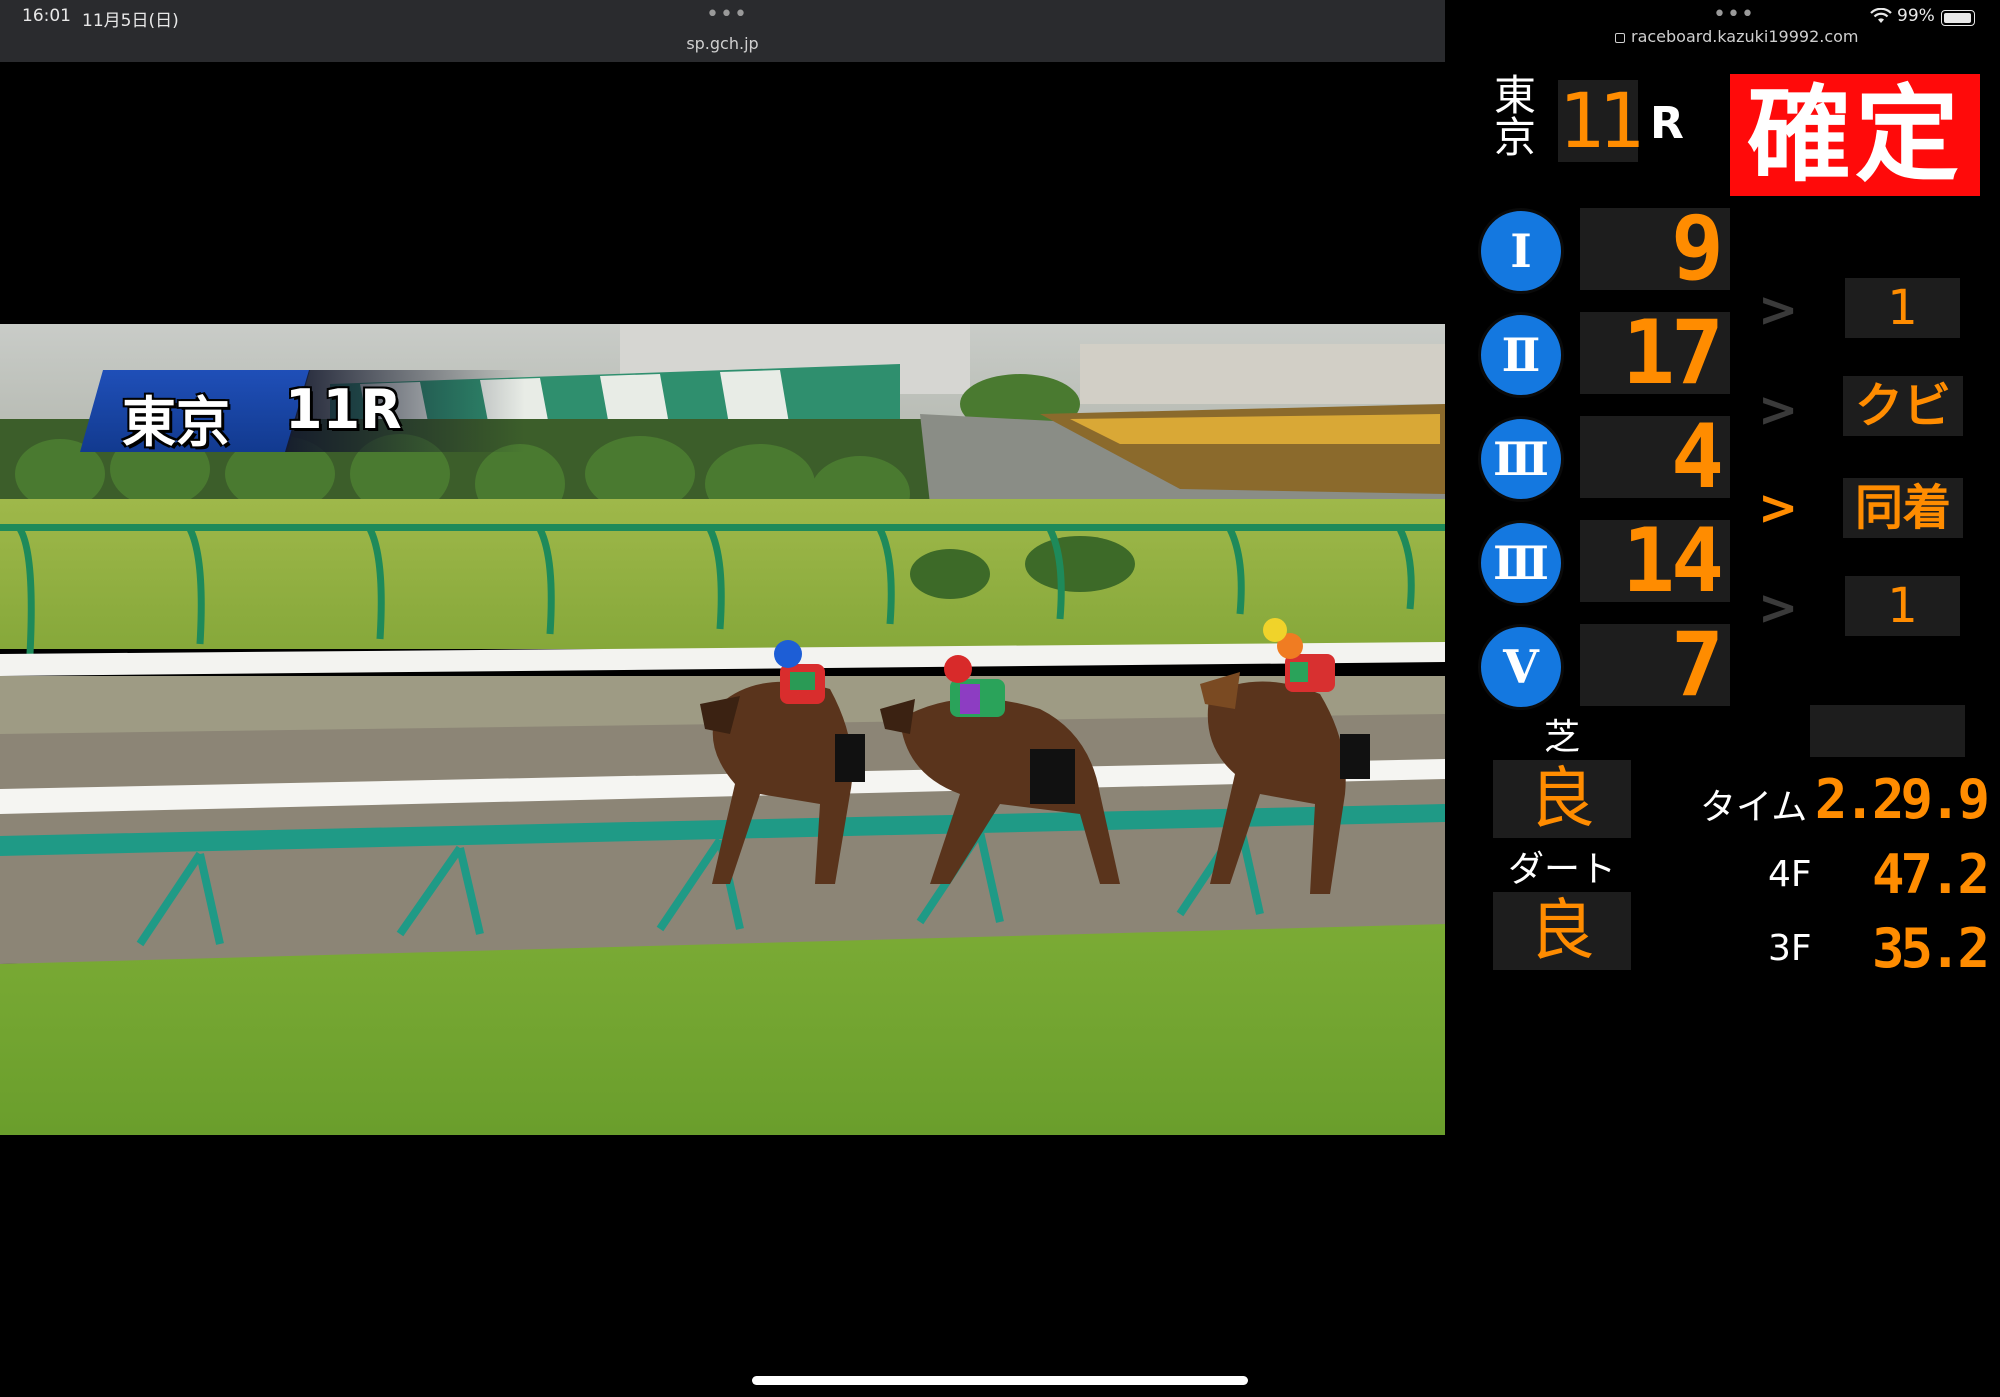  What do you see at coordinates (1655, 561) in the screenshot?
I see `rank-3b-horse-number: 14` at bounding box center [1655, 561].